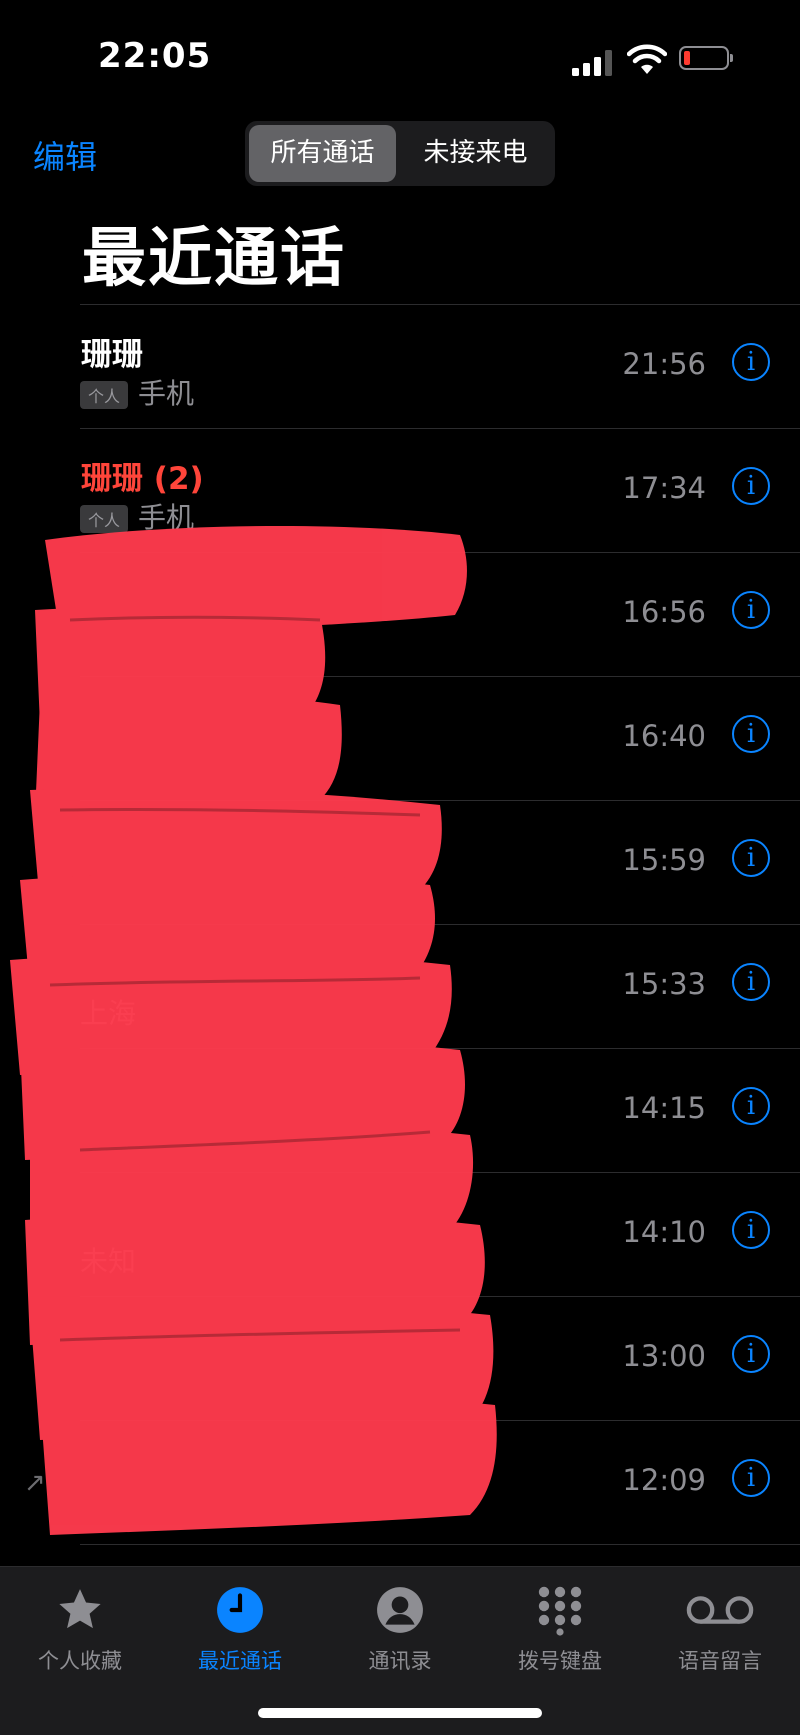 The image size is (800, 1735). I want to click on keypad-icon, so click(560, 1611).